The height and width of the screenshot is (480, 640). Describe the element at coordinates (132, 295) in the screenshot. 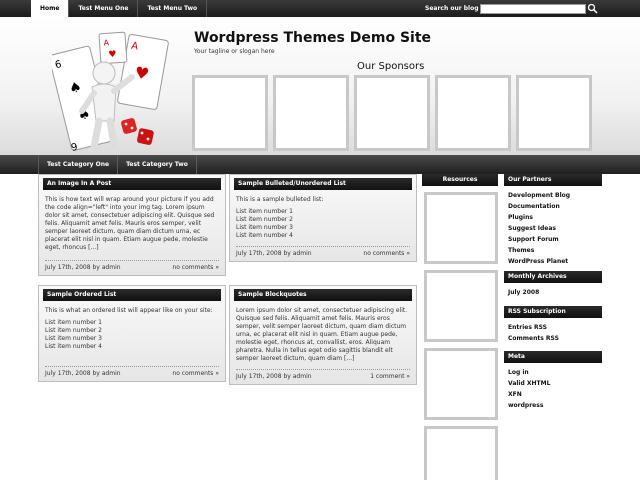

I see `post-title: Sample Ordered List` at that location.